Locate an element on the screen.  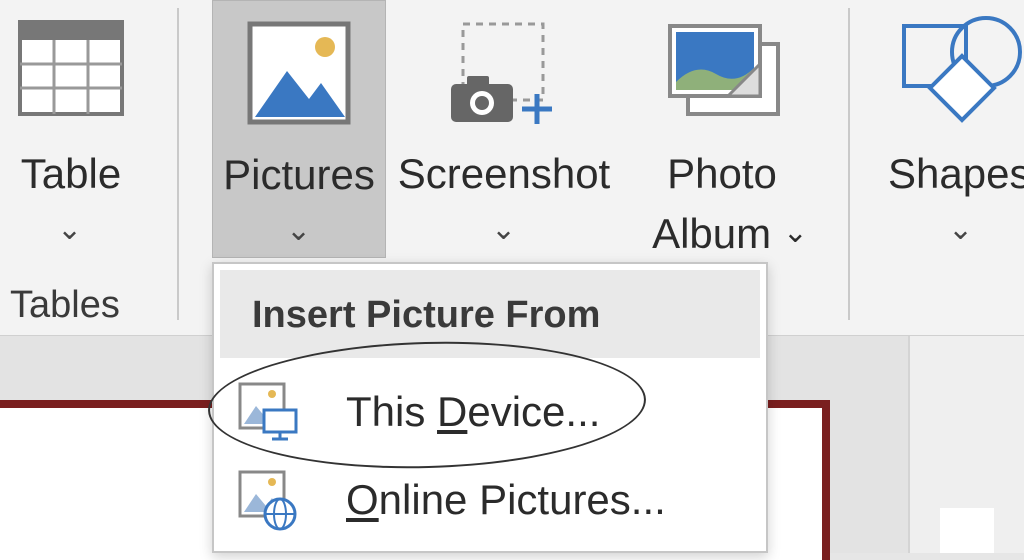
screenshot-button: Screenshot ⌄ is located at coordinates (504, 130).